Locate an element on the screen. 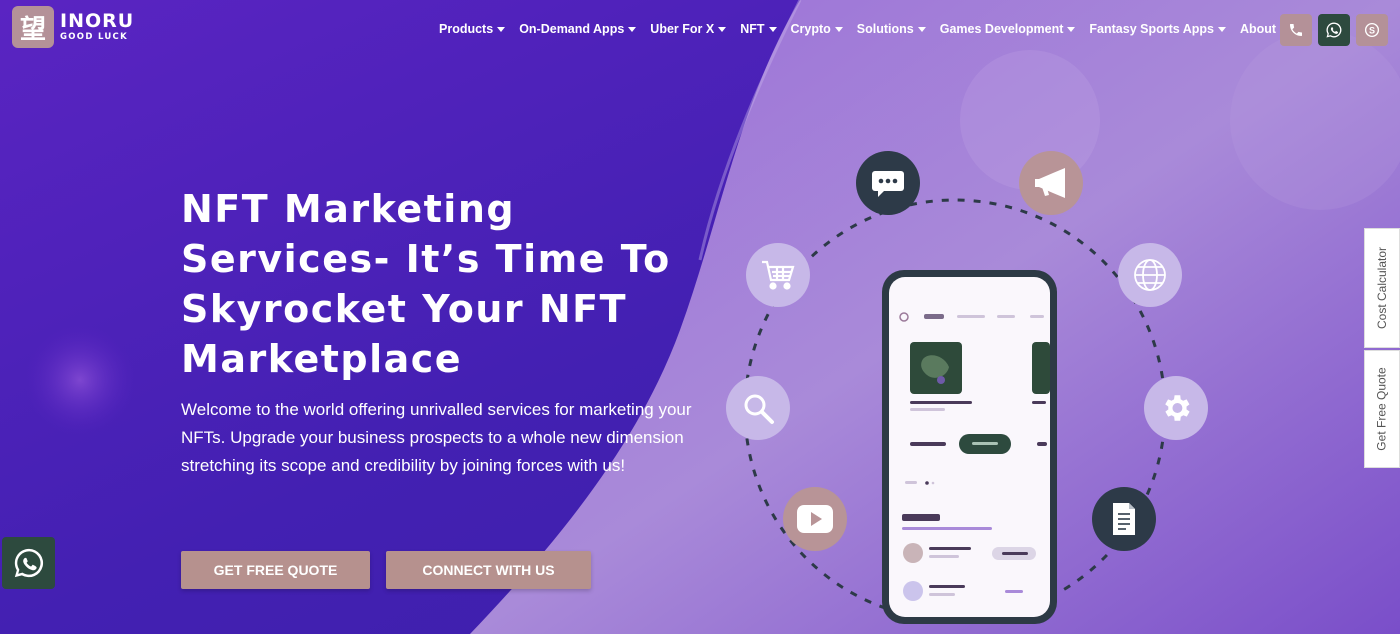 The image size is (1400, 634). nav-fantasy-sports-apps: Fantasy Sports Apps is located at coordinates (1157, 29).